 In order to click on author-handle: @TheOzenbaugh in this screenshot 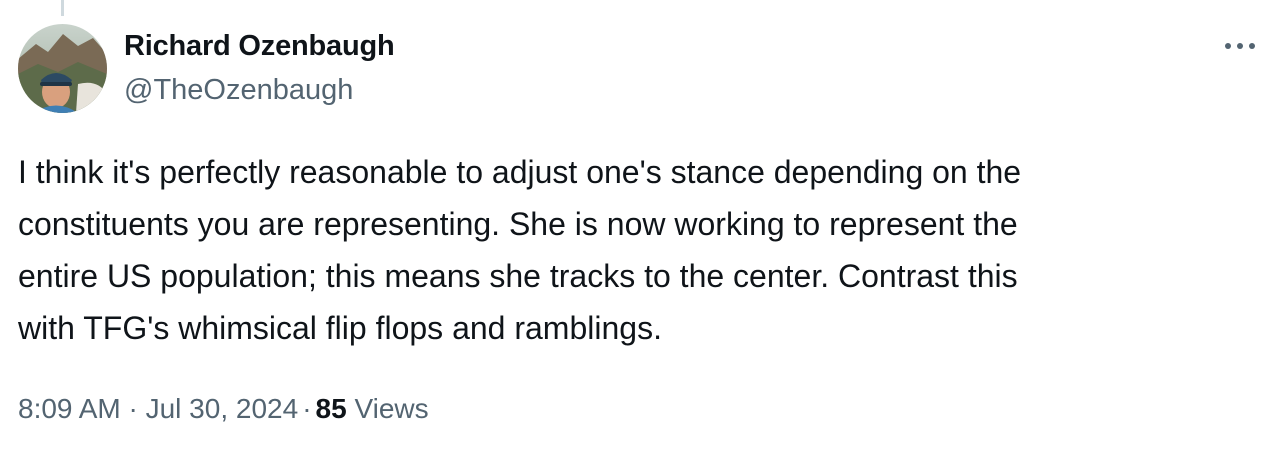, I will do `click(259, 90)`.